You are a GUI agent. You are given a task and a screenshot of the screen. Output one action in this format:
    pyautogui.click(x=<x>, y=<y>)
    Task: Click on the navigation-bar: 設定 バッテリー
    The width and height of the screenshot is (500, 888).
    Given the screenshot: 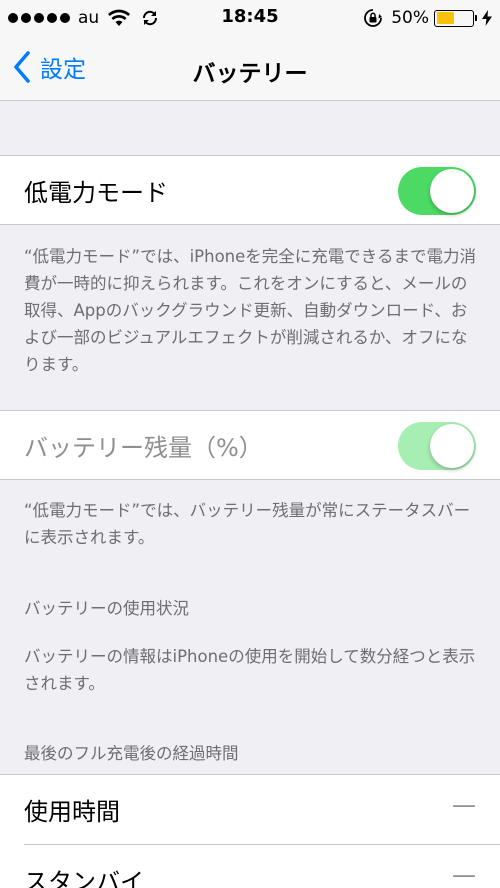 What is the action you would take?
    pyautogui.click(x=250, y=70)
    